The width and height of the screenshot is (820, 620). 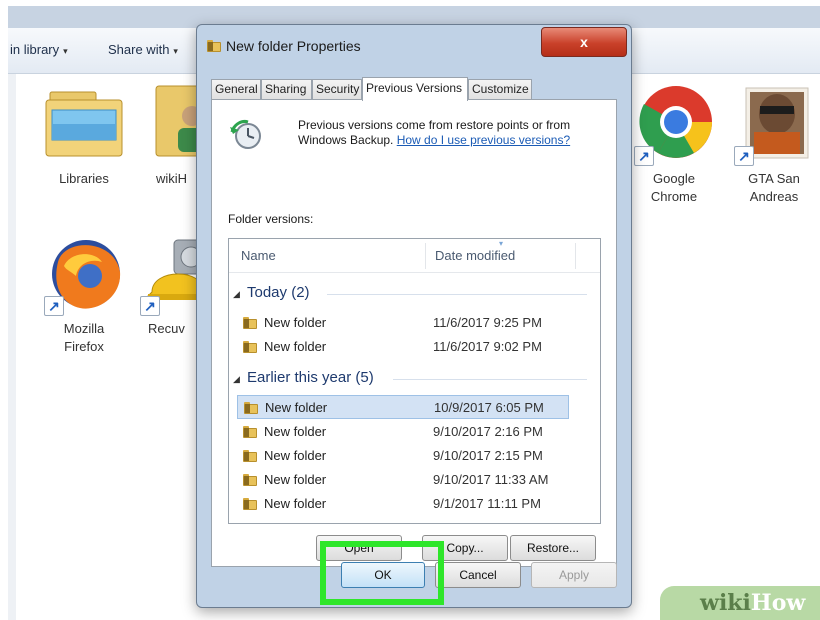 I want to click on version-date: 10/9/2017 6:05 PM, so click(x=489, y=407).